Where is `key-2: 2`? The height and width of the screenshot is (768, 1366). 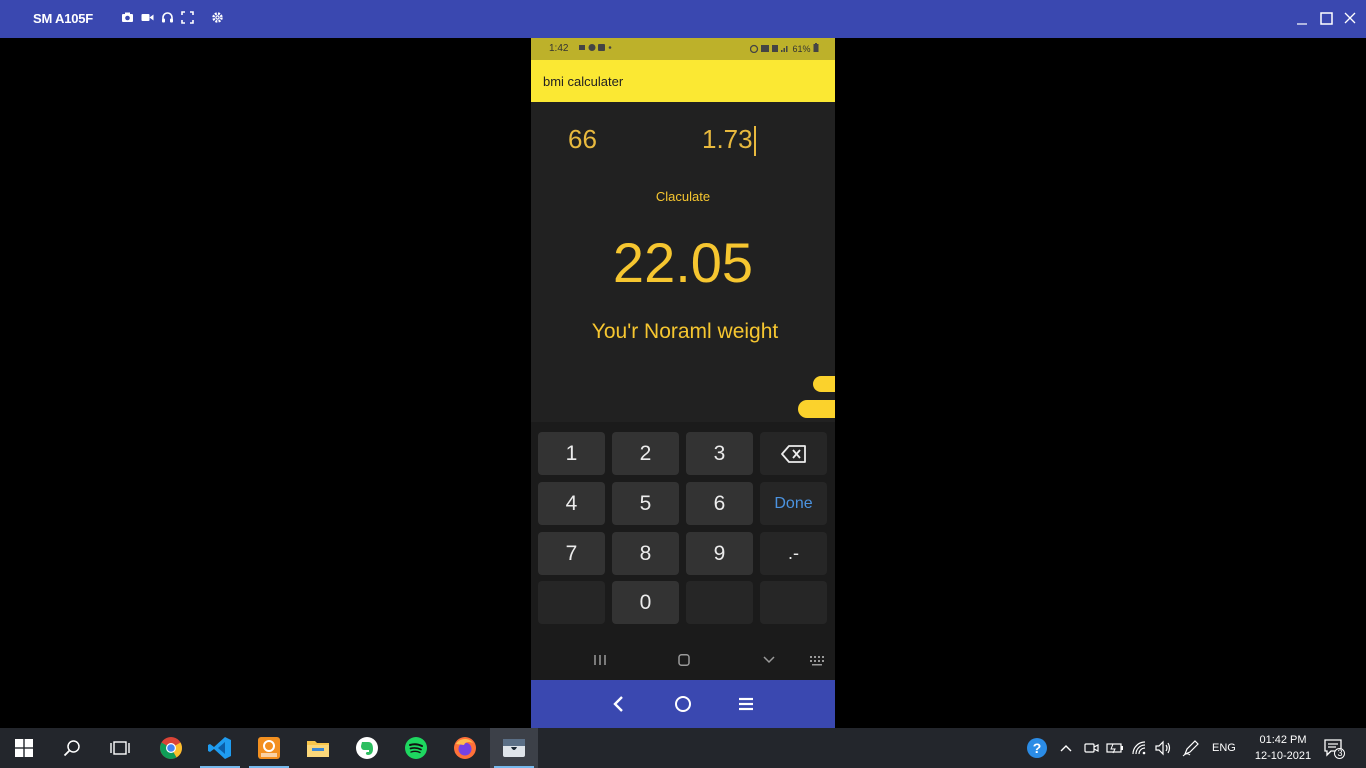
key-2: 2 is located at coordinates (645, 453).